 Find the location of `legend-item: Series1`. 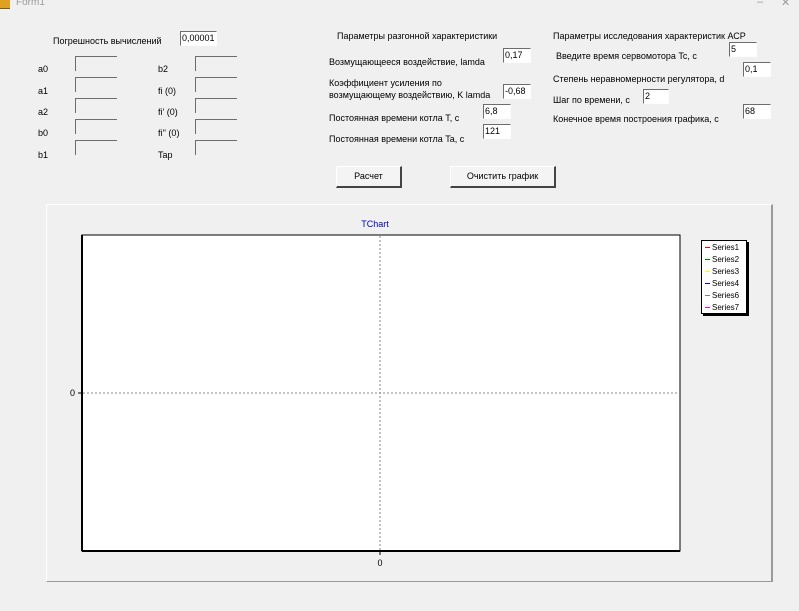

legend-item: Series1 is located at coordinates (722, 247).